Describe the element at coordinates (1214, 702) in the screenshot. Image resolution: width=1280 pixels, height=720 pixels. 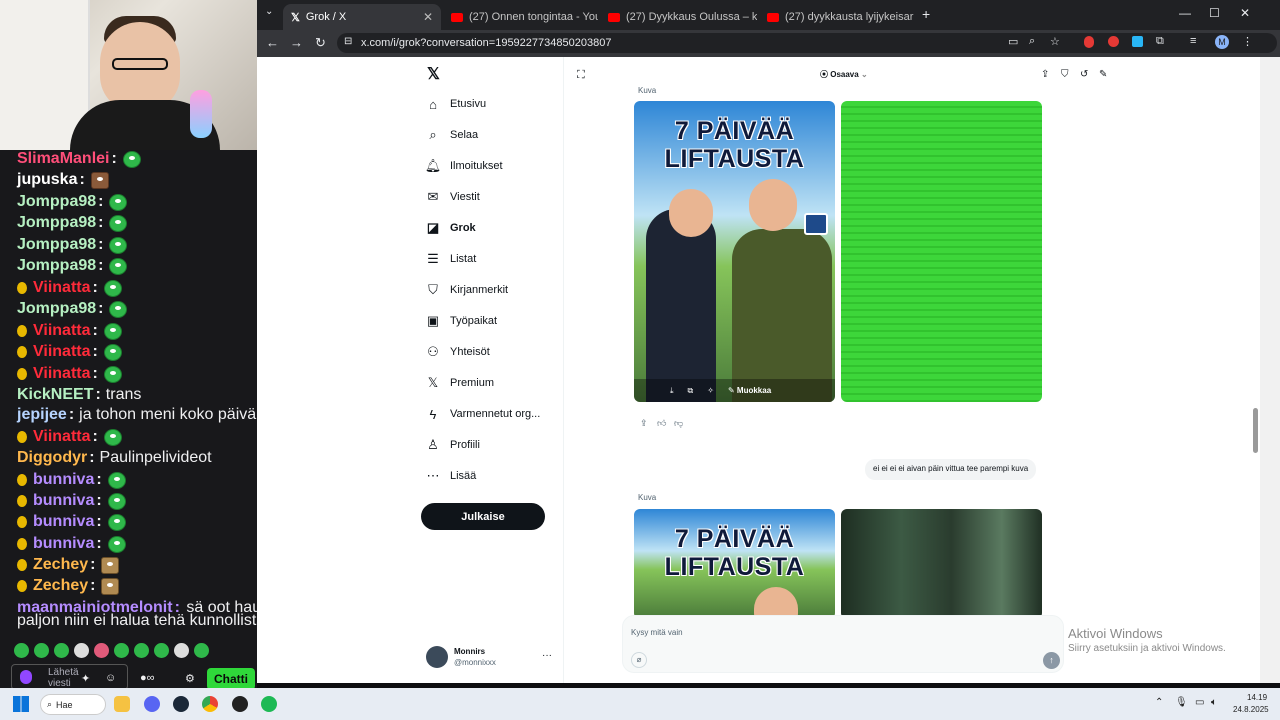
I see `volume-icon: 🔈︎` at that location.